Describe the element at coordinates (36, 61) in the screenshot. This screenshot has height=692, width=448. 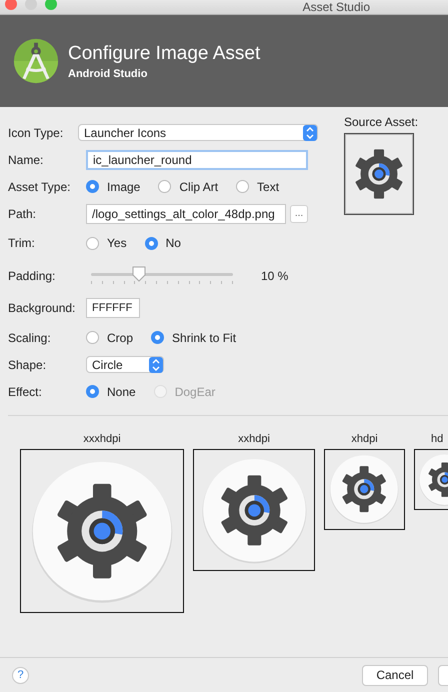
I see `compass-logo-icon` at that location.